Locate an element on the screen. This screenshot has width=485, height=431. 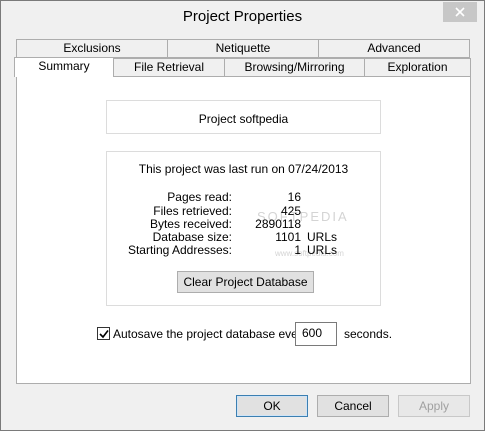
window-title: Project Properties is located at coordinates (242, 16).